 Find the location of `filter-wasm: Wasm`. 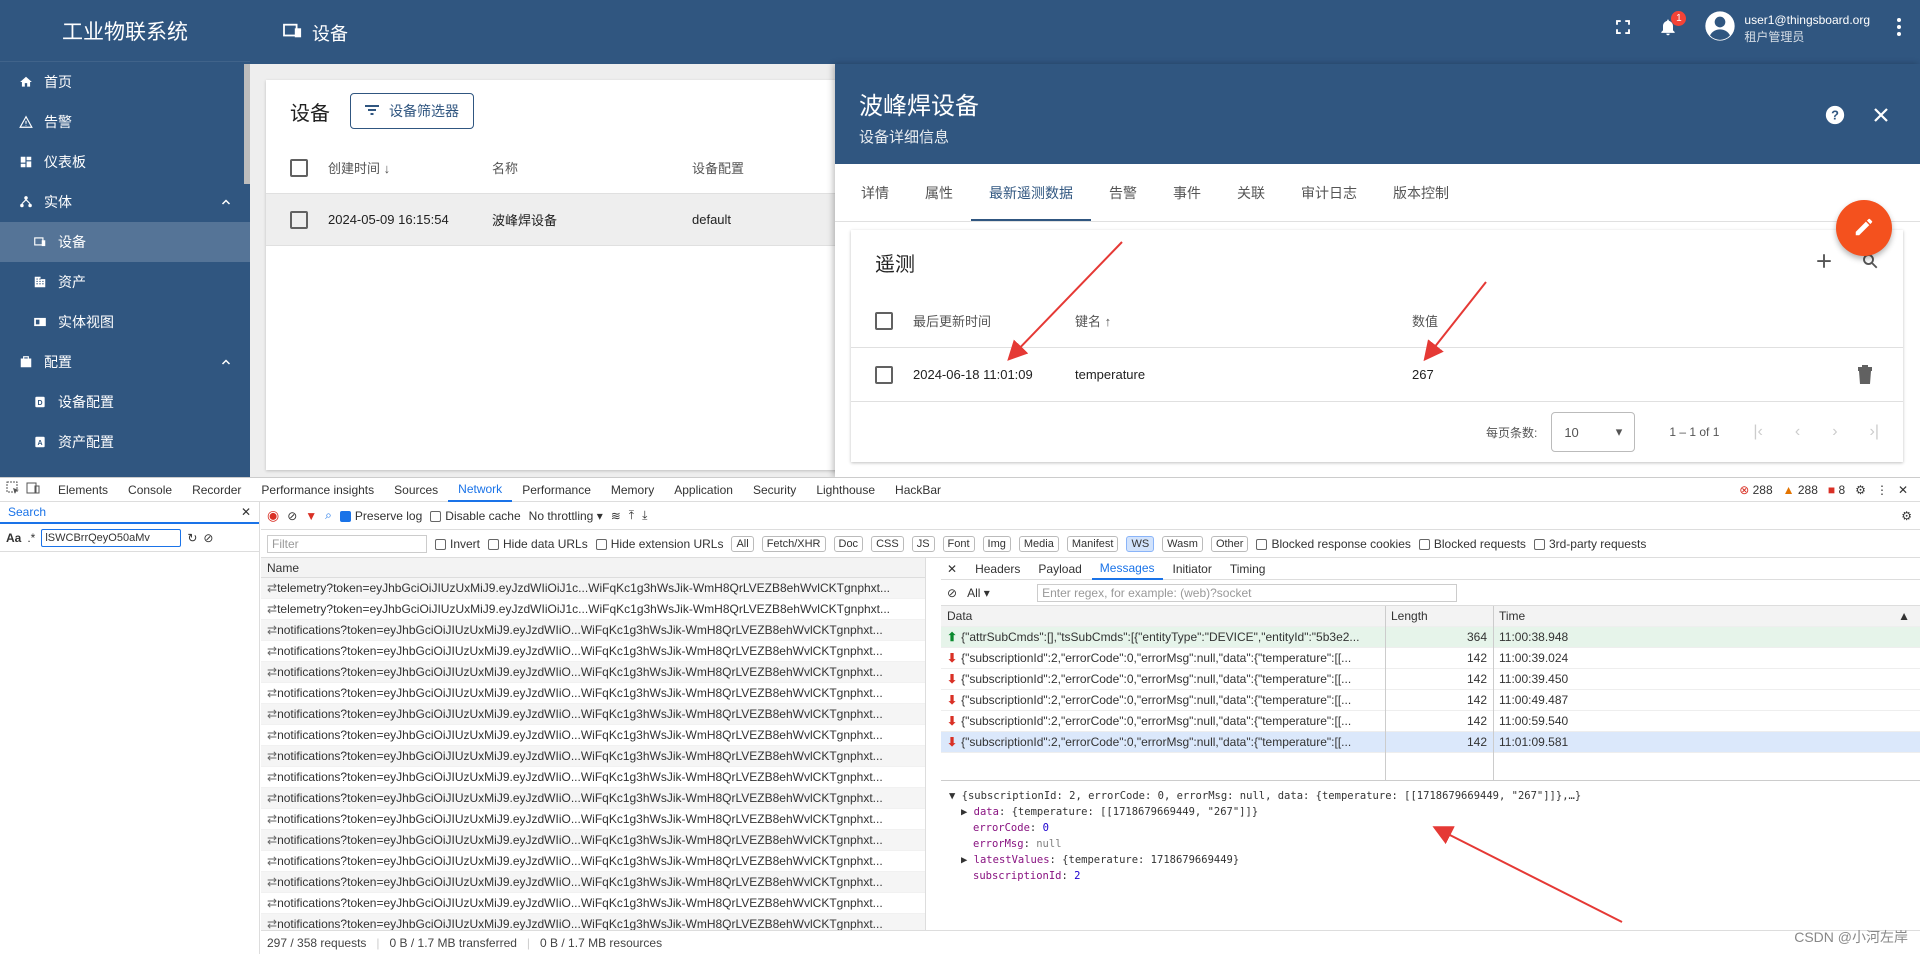

filter-wasm: Wasm is located at coordinates (1182, 543).